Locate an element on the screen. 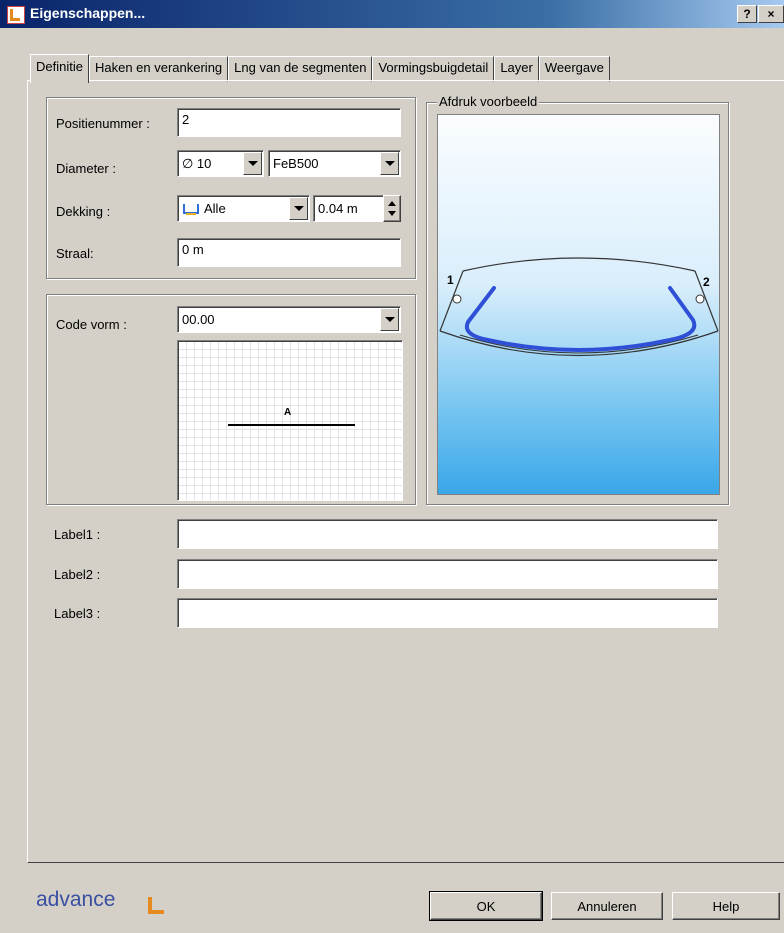 The width and height of the screenshot is (784, 933). preview-group-label: Afdruk voorbeeld is located at coordinates (488, 101).